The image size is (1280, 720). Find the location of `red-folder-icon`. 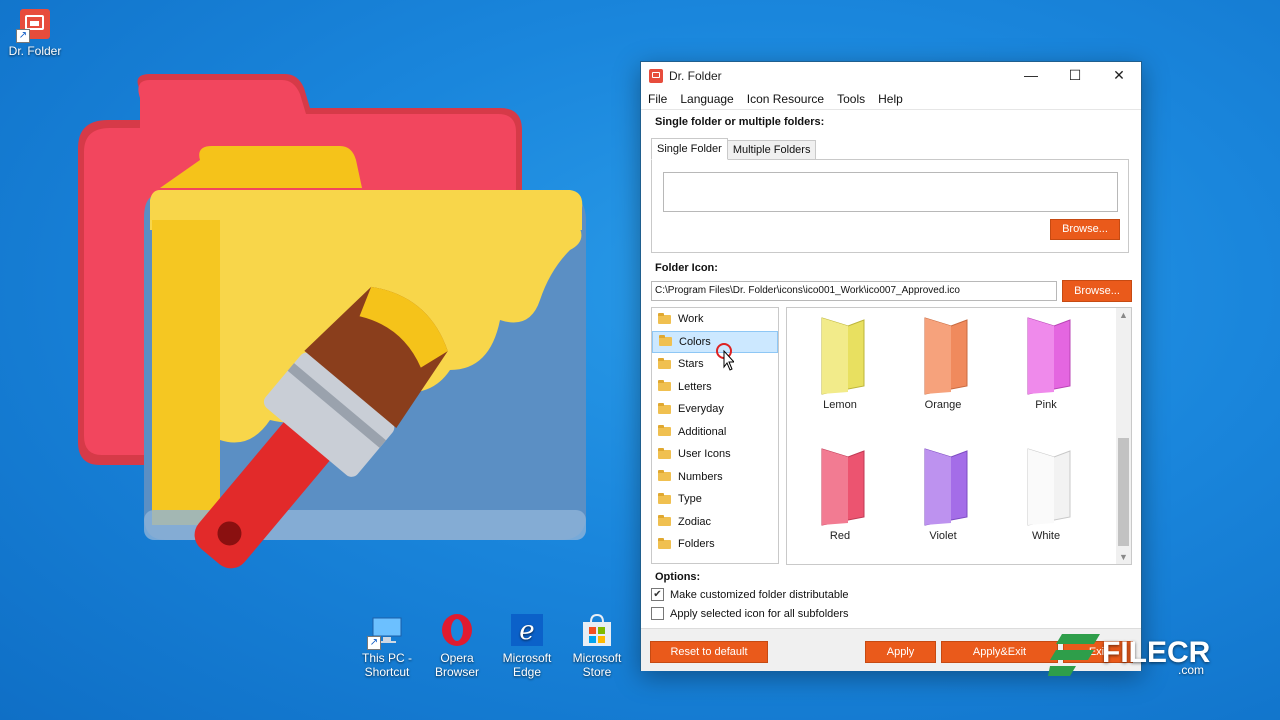

red-folder-icon is located at coordinates (840, 485).